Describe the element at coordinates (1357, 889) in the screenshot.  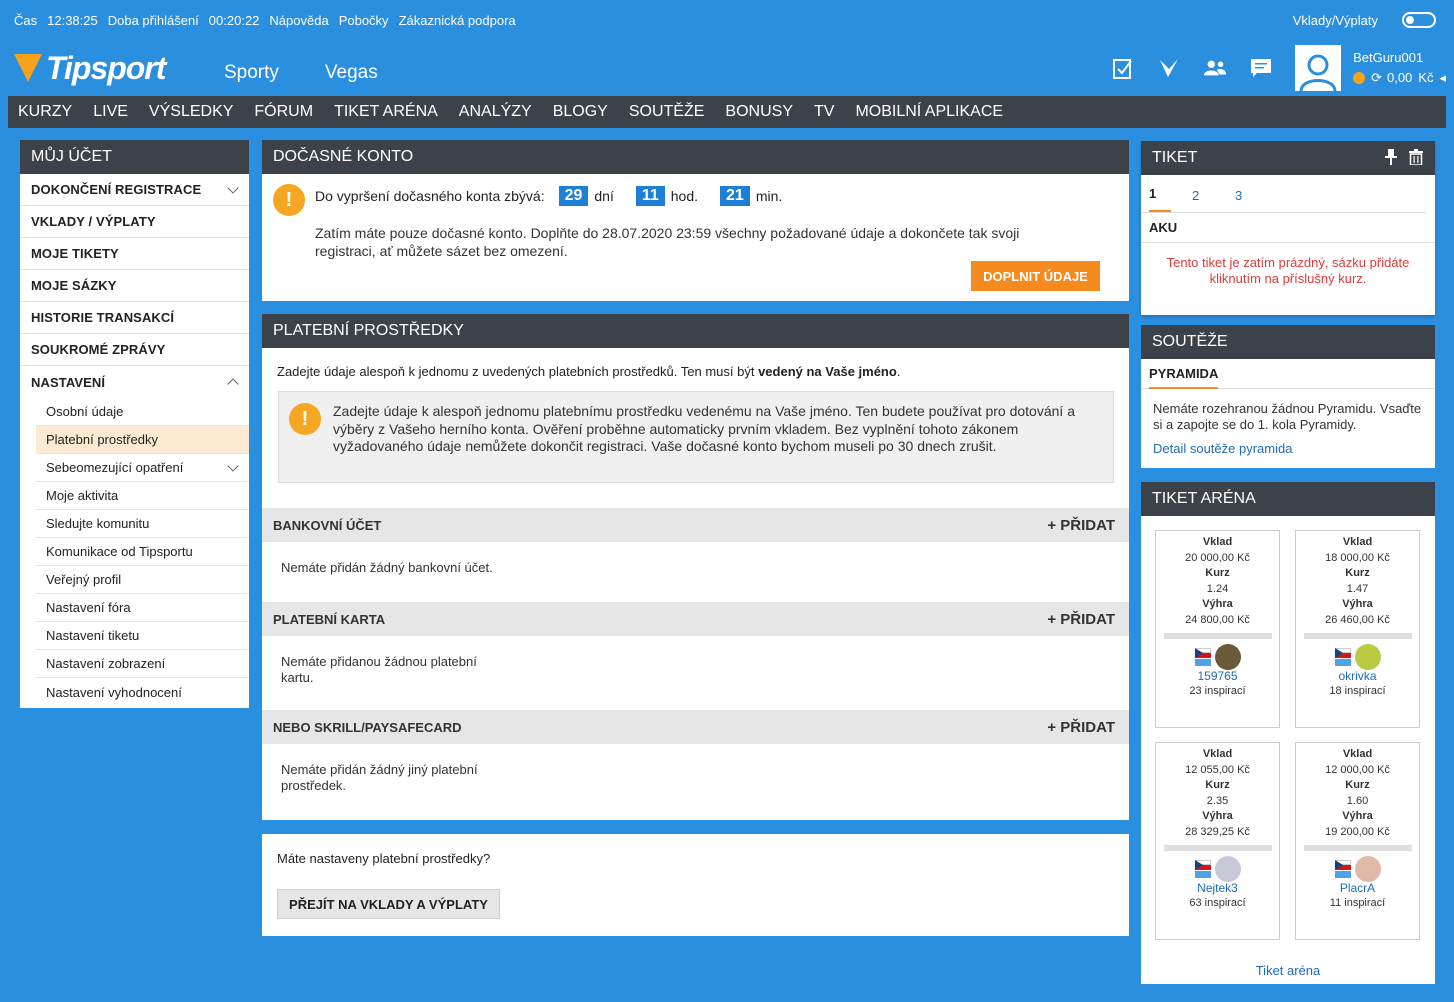
I see `arena-username: PlacrA` at that location.